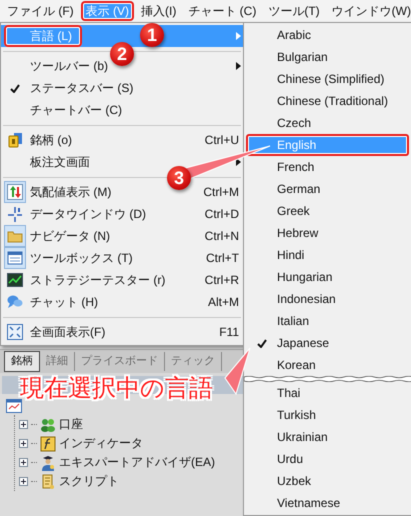  Describe the element at coordinates (70, 192) in the screenshot. I see `menu-item-label: 気配値表示 (M)` at that location.